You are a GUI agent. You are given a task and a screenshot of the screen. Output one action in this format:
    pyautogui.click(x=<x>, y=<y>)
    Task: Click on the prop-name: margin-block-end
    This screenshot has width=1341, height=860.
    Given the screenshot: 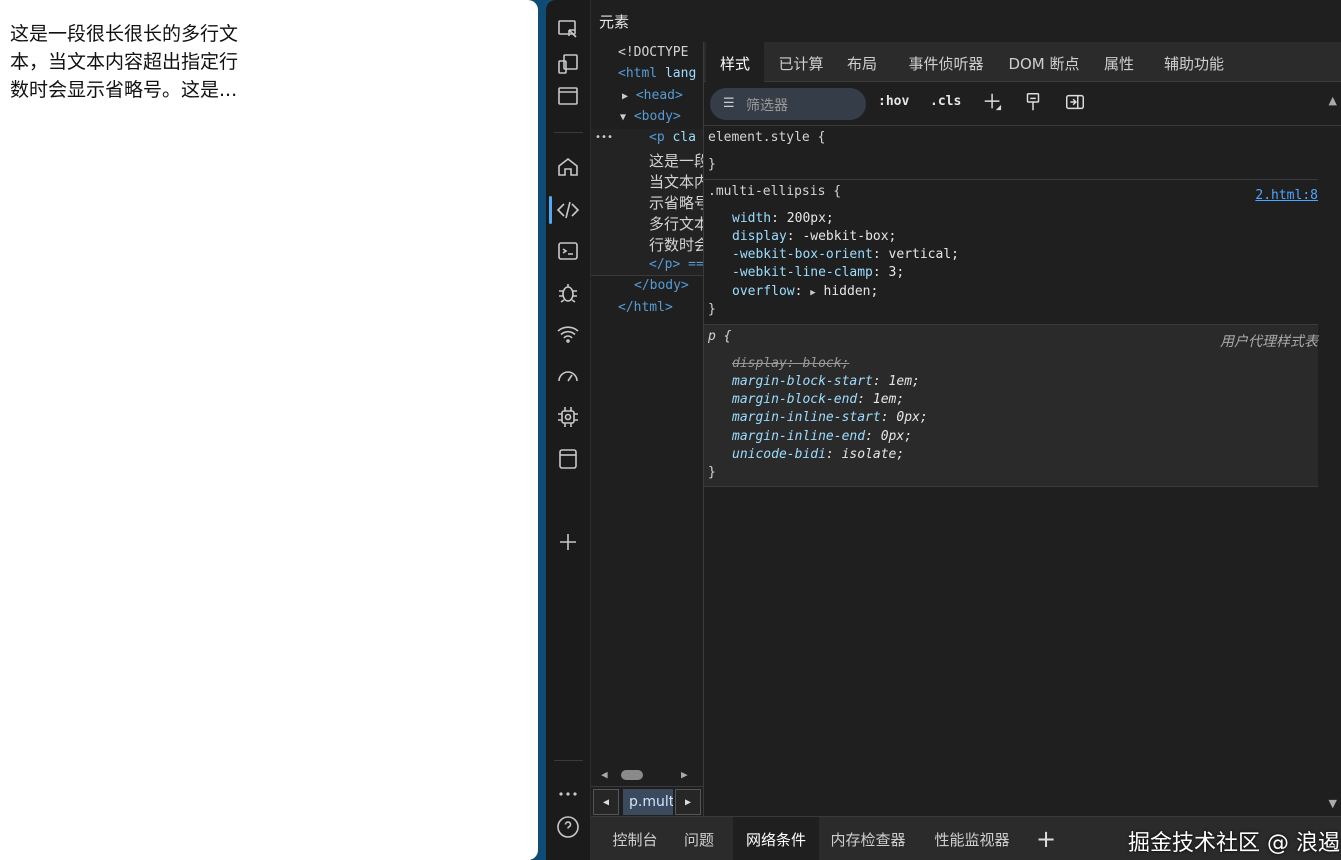 What is the action you would take?
    pyautogui.click(x=795, y=399)
    